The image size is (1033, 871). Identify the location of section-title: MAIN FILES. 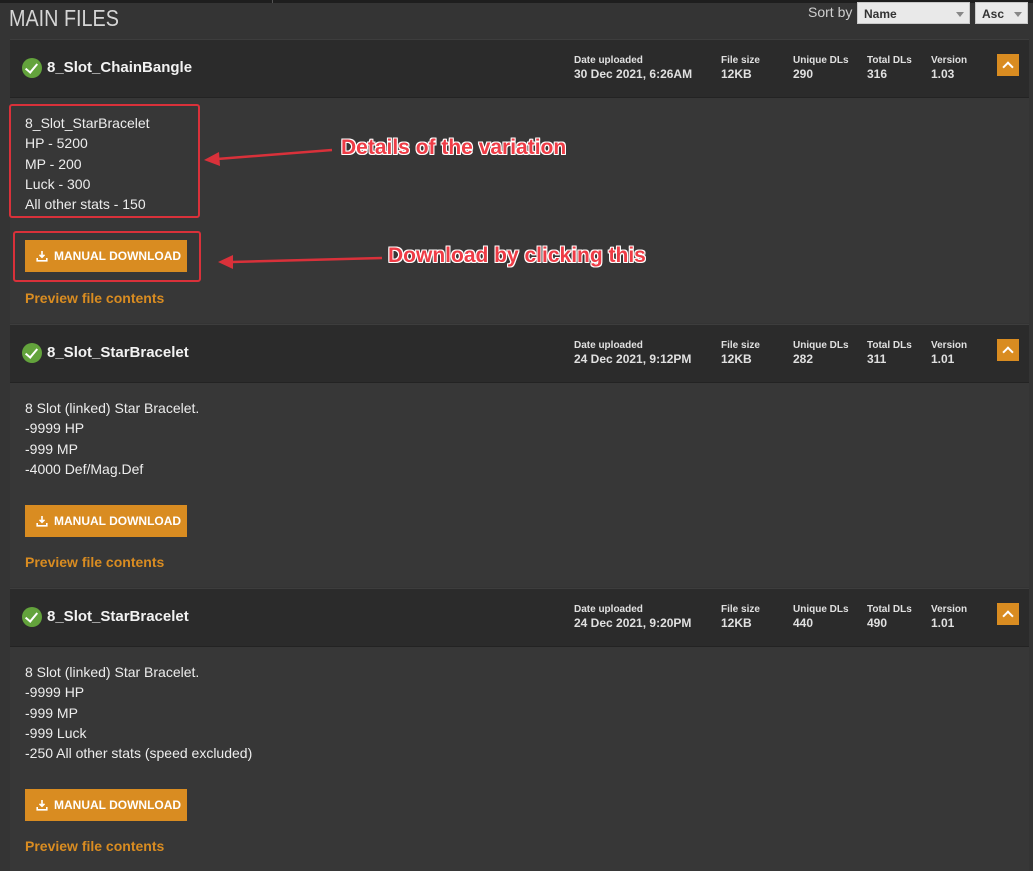
(64, 18).